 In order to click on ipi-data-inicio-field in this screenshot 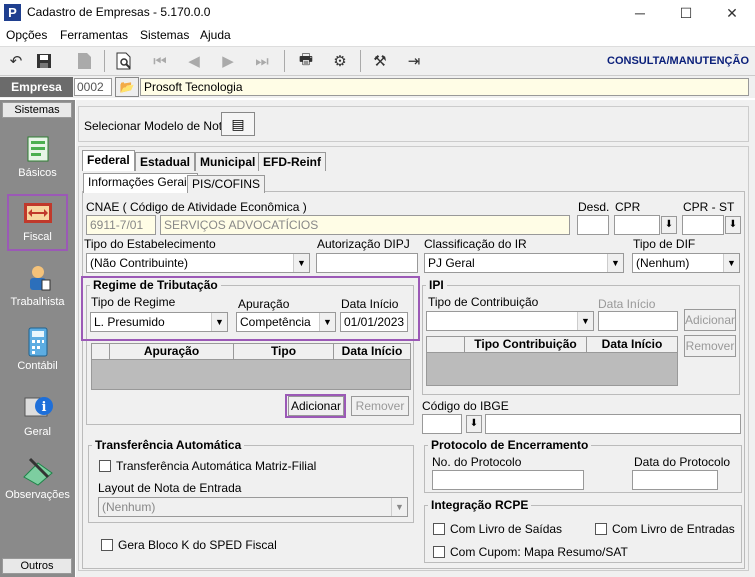, I will do `click(638, 321)`.